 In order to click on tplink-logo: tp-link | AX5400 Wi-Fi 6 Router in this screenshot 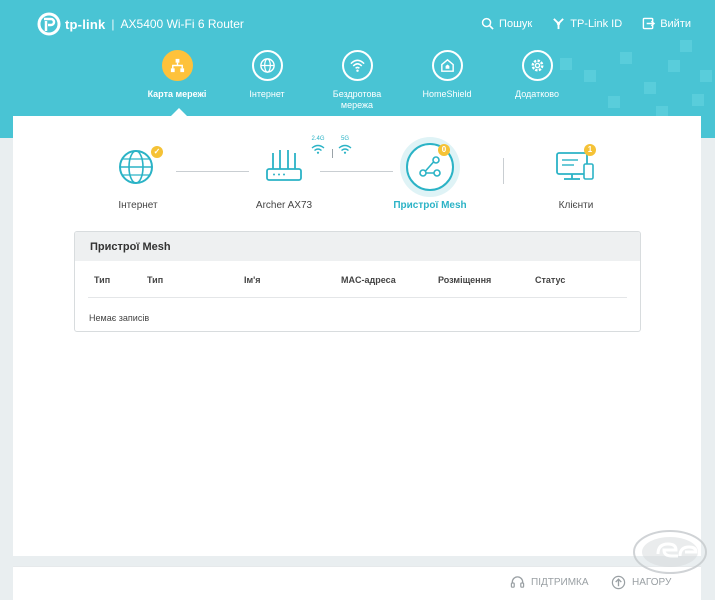, I will do `click(140, 24)`.